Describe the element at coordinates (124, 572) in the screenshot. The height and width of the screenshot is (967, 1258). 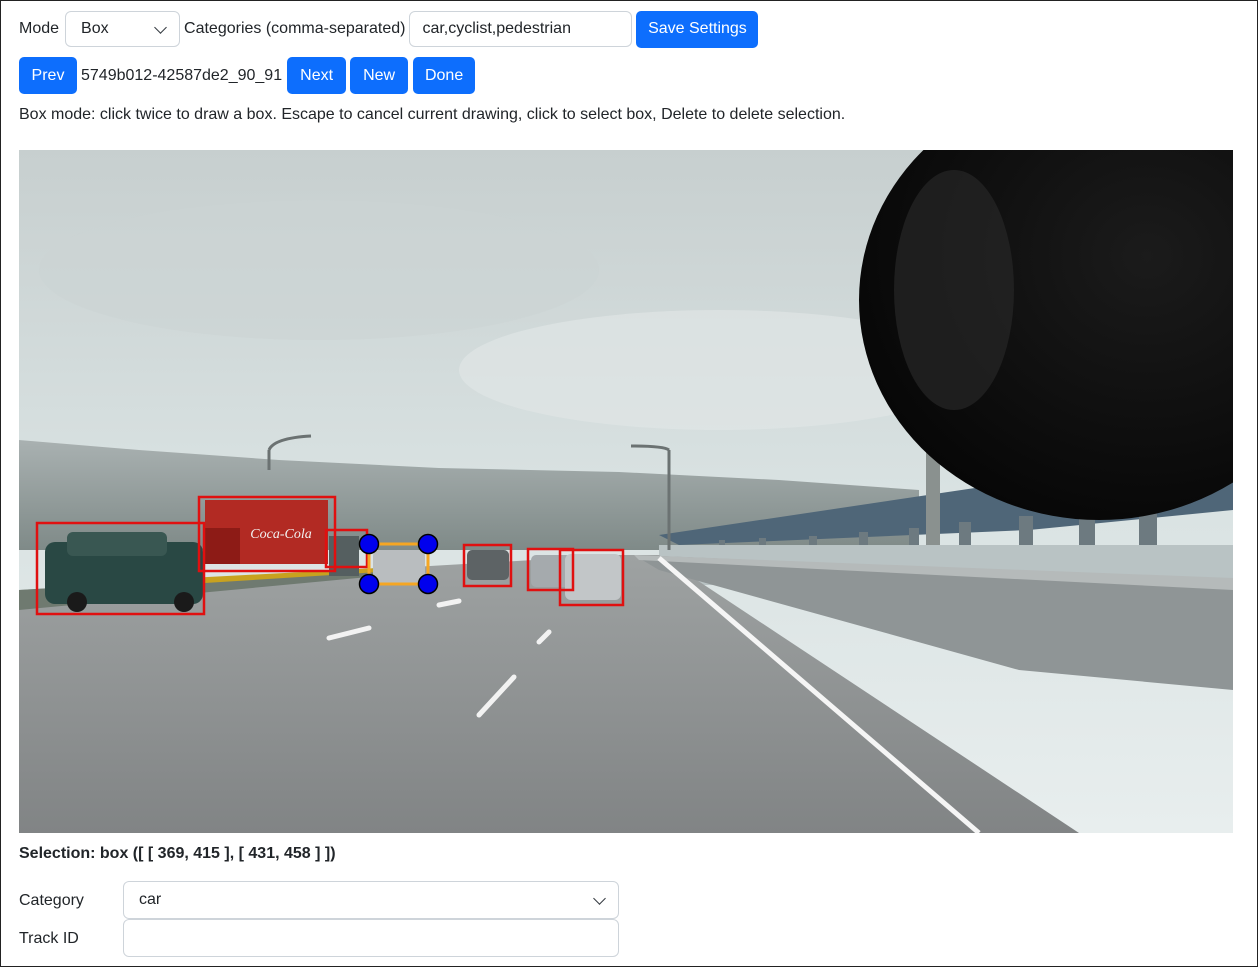
I see `car-left` at that location.